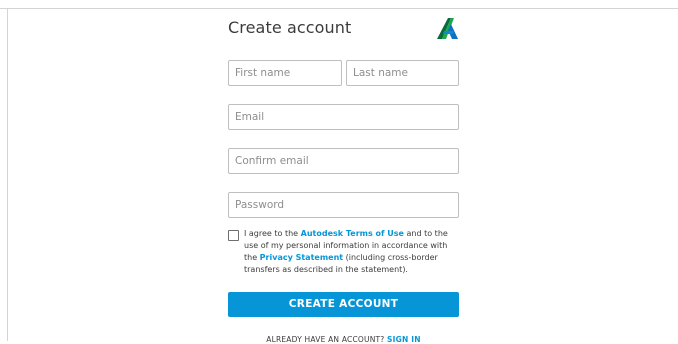 This screenshot has height=344, width=678. Describe the element at coordinates (447, 28) in the screenshot. I see `autodesk-logo-icon` at that location.